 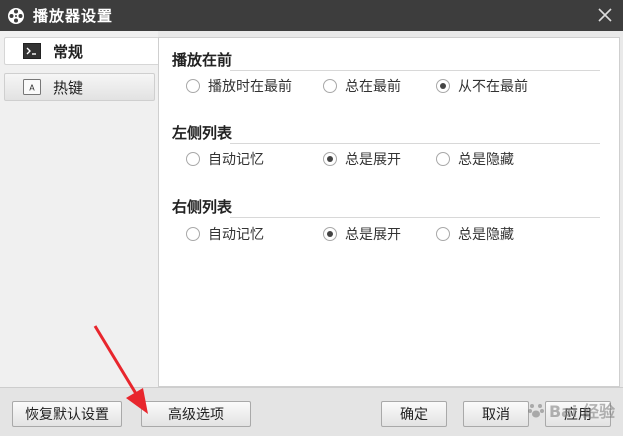 I want to click on radio-right-auto-remember: 自动记忆, so click(x=225, y=234).